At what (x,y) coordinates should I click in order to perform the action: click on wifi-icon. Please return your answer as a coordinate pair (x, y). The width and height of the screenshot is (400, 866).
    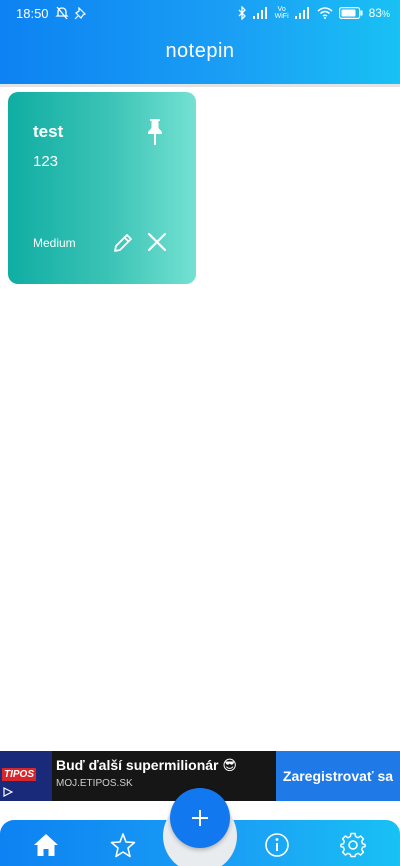
    Looking at the image, I should click on (325, 13).